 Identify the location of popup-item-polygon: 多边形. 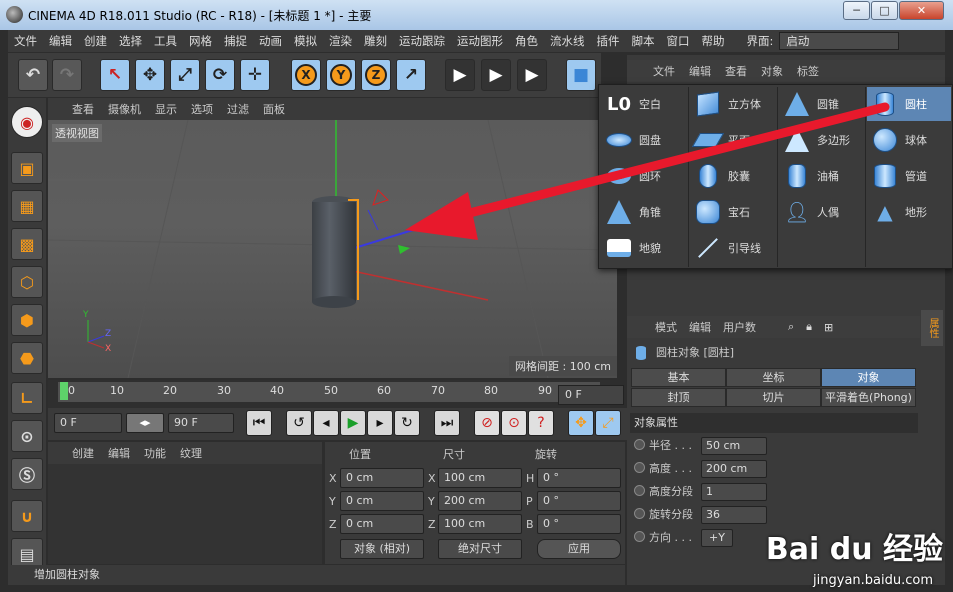
(822, 140).